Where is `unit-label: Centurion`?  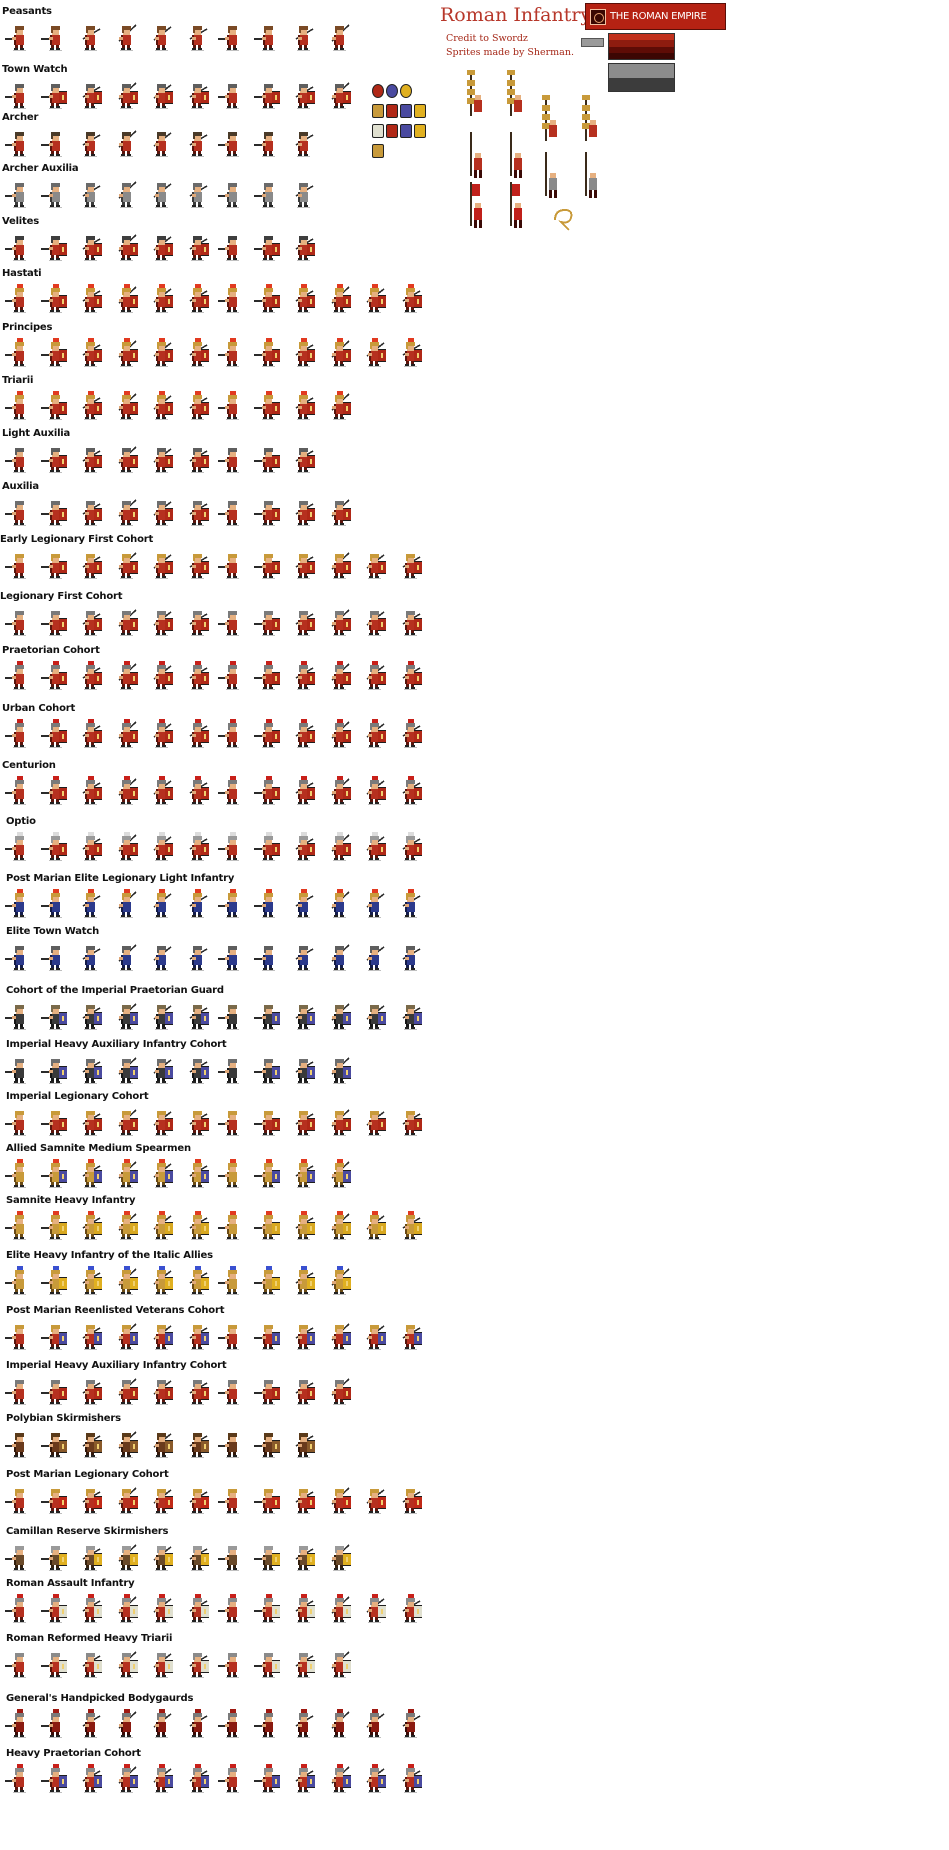
unit-label: Centurion is located at coordinates (29, 765).